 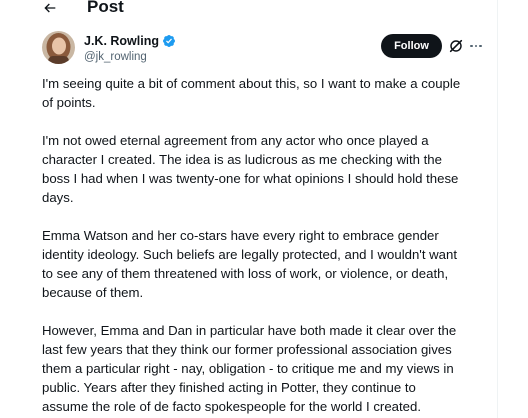 I want to click on author-name-wrap: J.K. Rowling, so click(x=130, y=41).